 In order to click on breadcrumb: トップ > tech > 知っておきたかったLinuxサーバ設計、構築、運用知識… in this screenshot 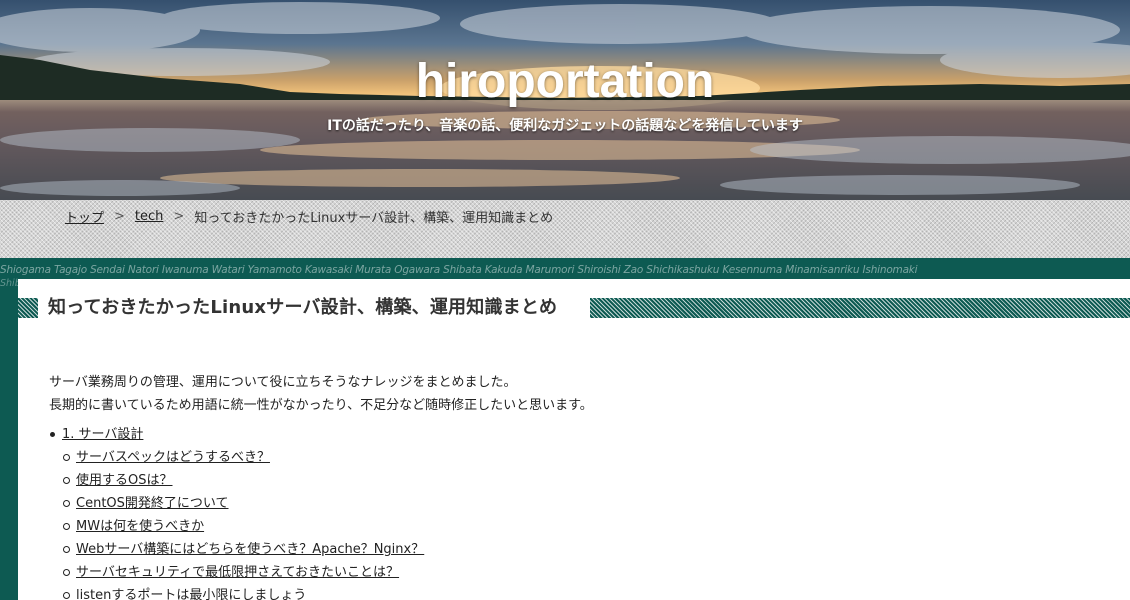, I will do `click(309, 216)`.